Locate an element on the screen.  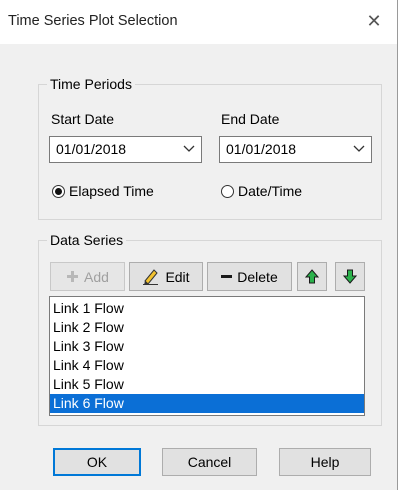
delete-button: Delete is located at coordinates (249, 276).